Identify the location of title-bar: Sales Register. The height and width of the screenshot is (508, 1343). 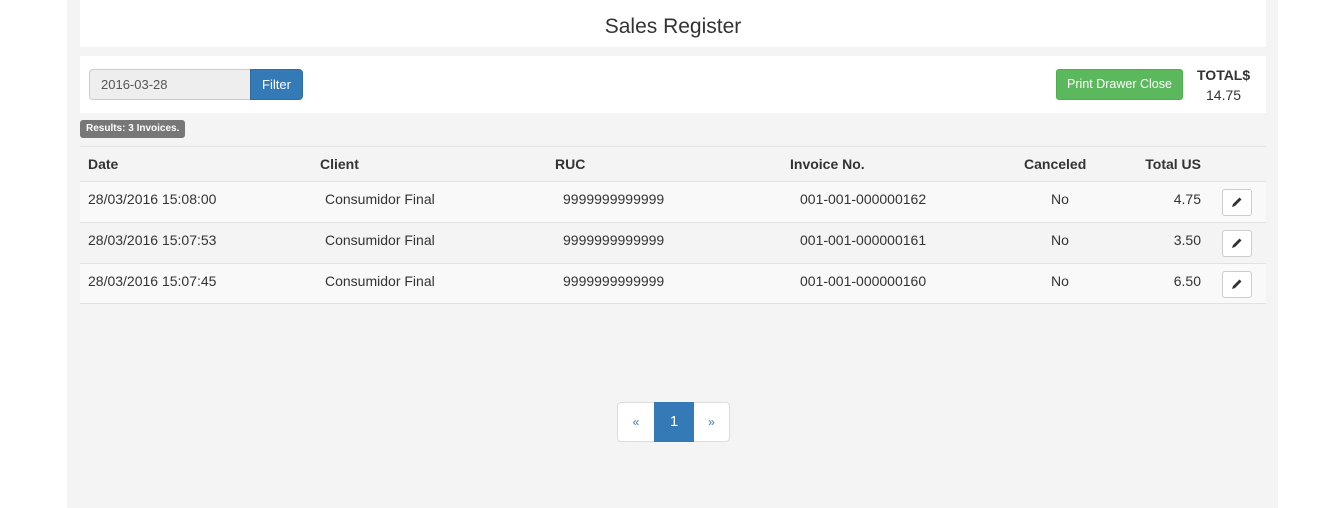
(673, 23).